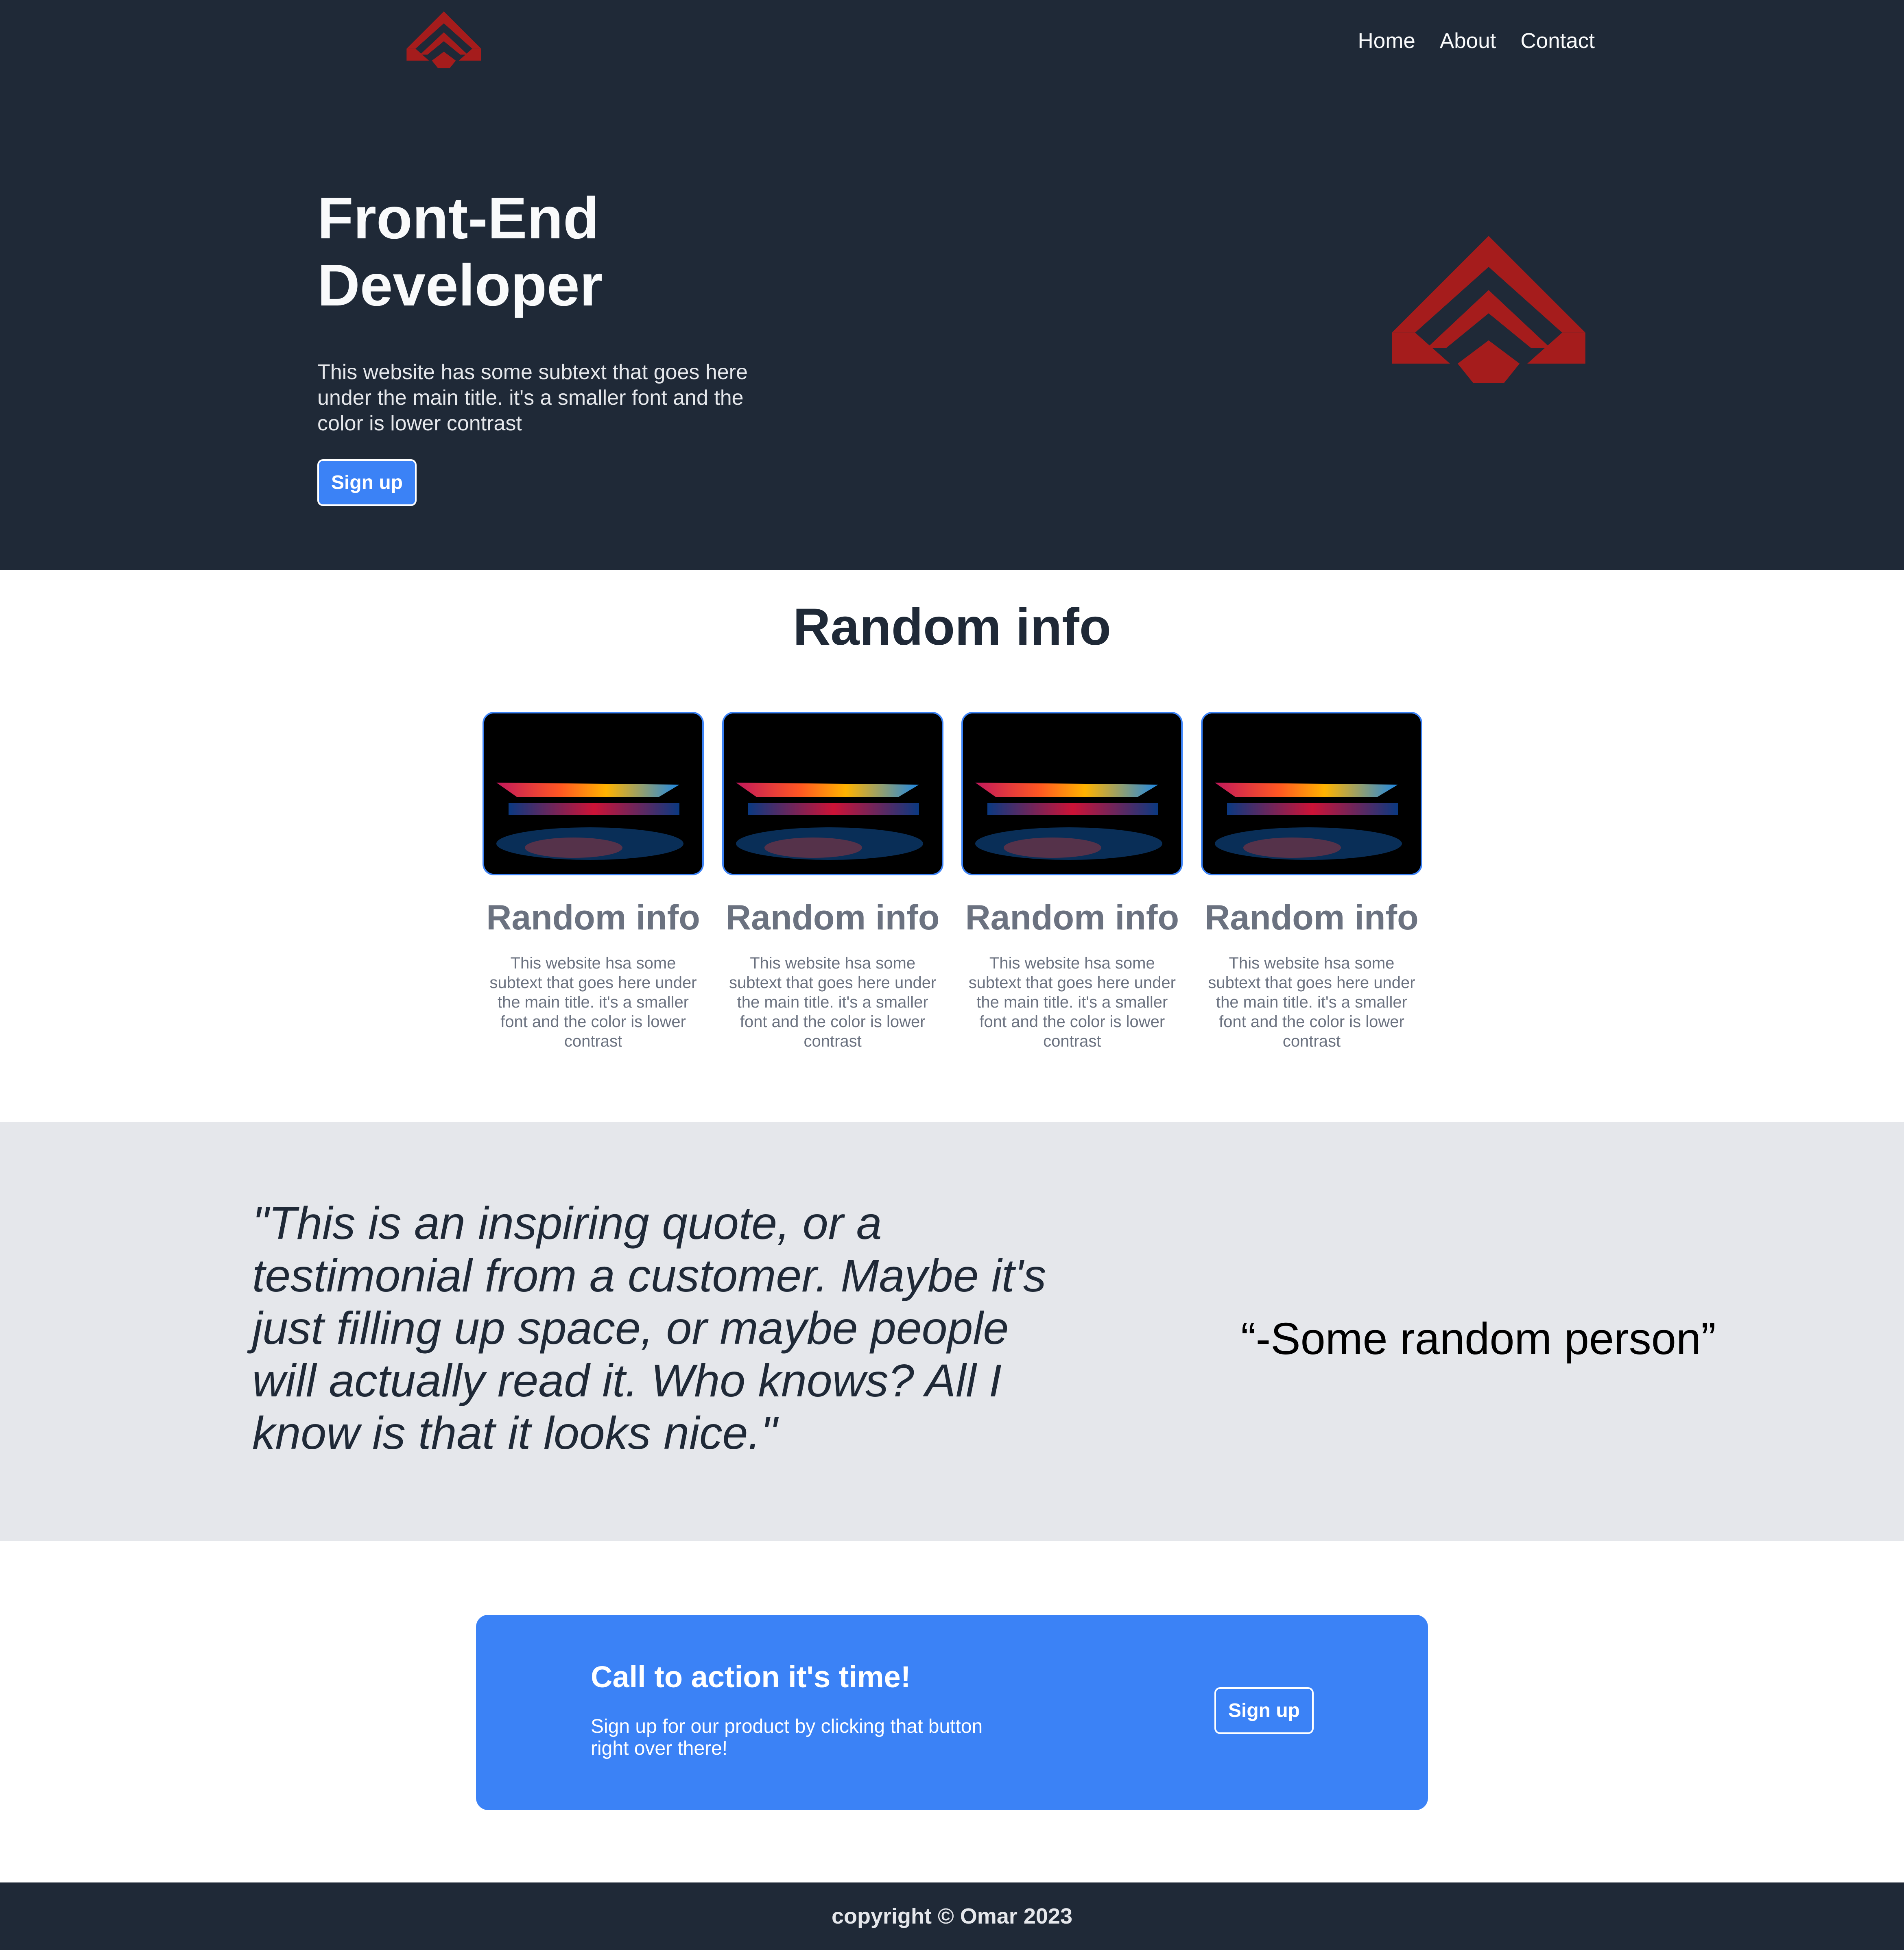 This screenshot has height=1950, width=1904. I want to click on hero-signup-button: Sign up, so click(367, 482).